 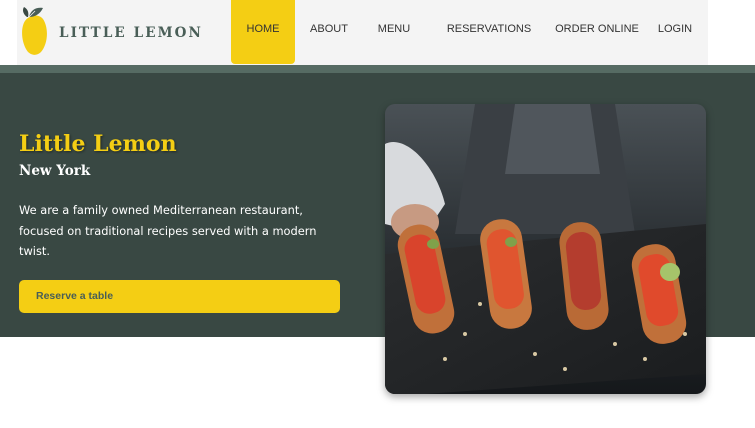 What do you see at coordinates (489, 32) in the screenshot?
I see `nav-reservations: RESERVATIONS` at bounding box center [489, 32].